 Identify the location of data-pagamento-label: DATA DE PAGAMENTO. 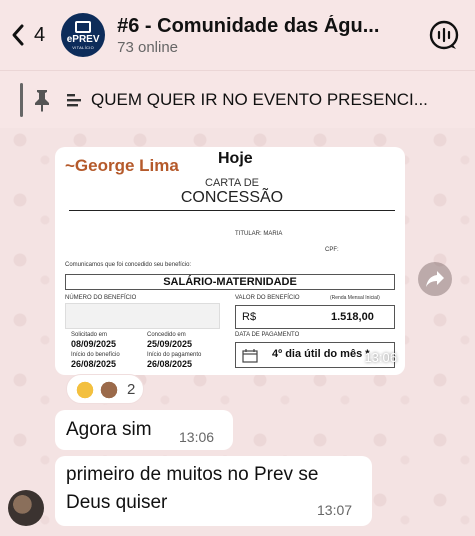
(267, 335).